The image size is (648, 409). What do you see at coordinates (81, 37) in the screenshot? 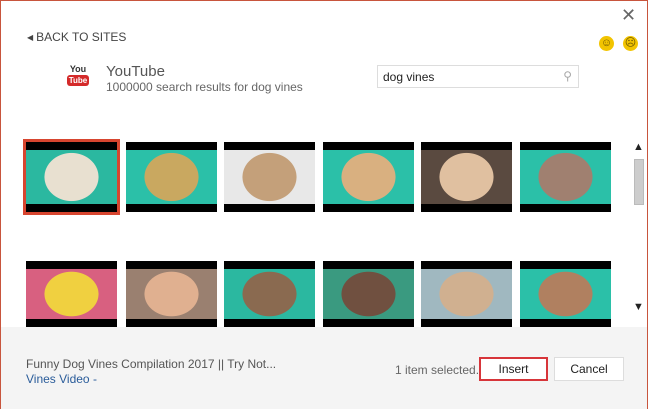
I see `back-label: BACK TO SITES` at bounding box center [81, 37].